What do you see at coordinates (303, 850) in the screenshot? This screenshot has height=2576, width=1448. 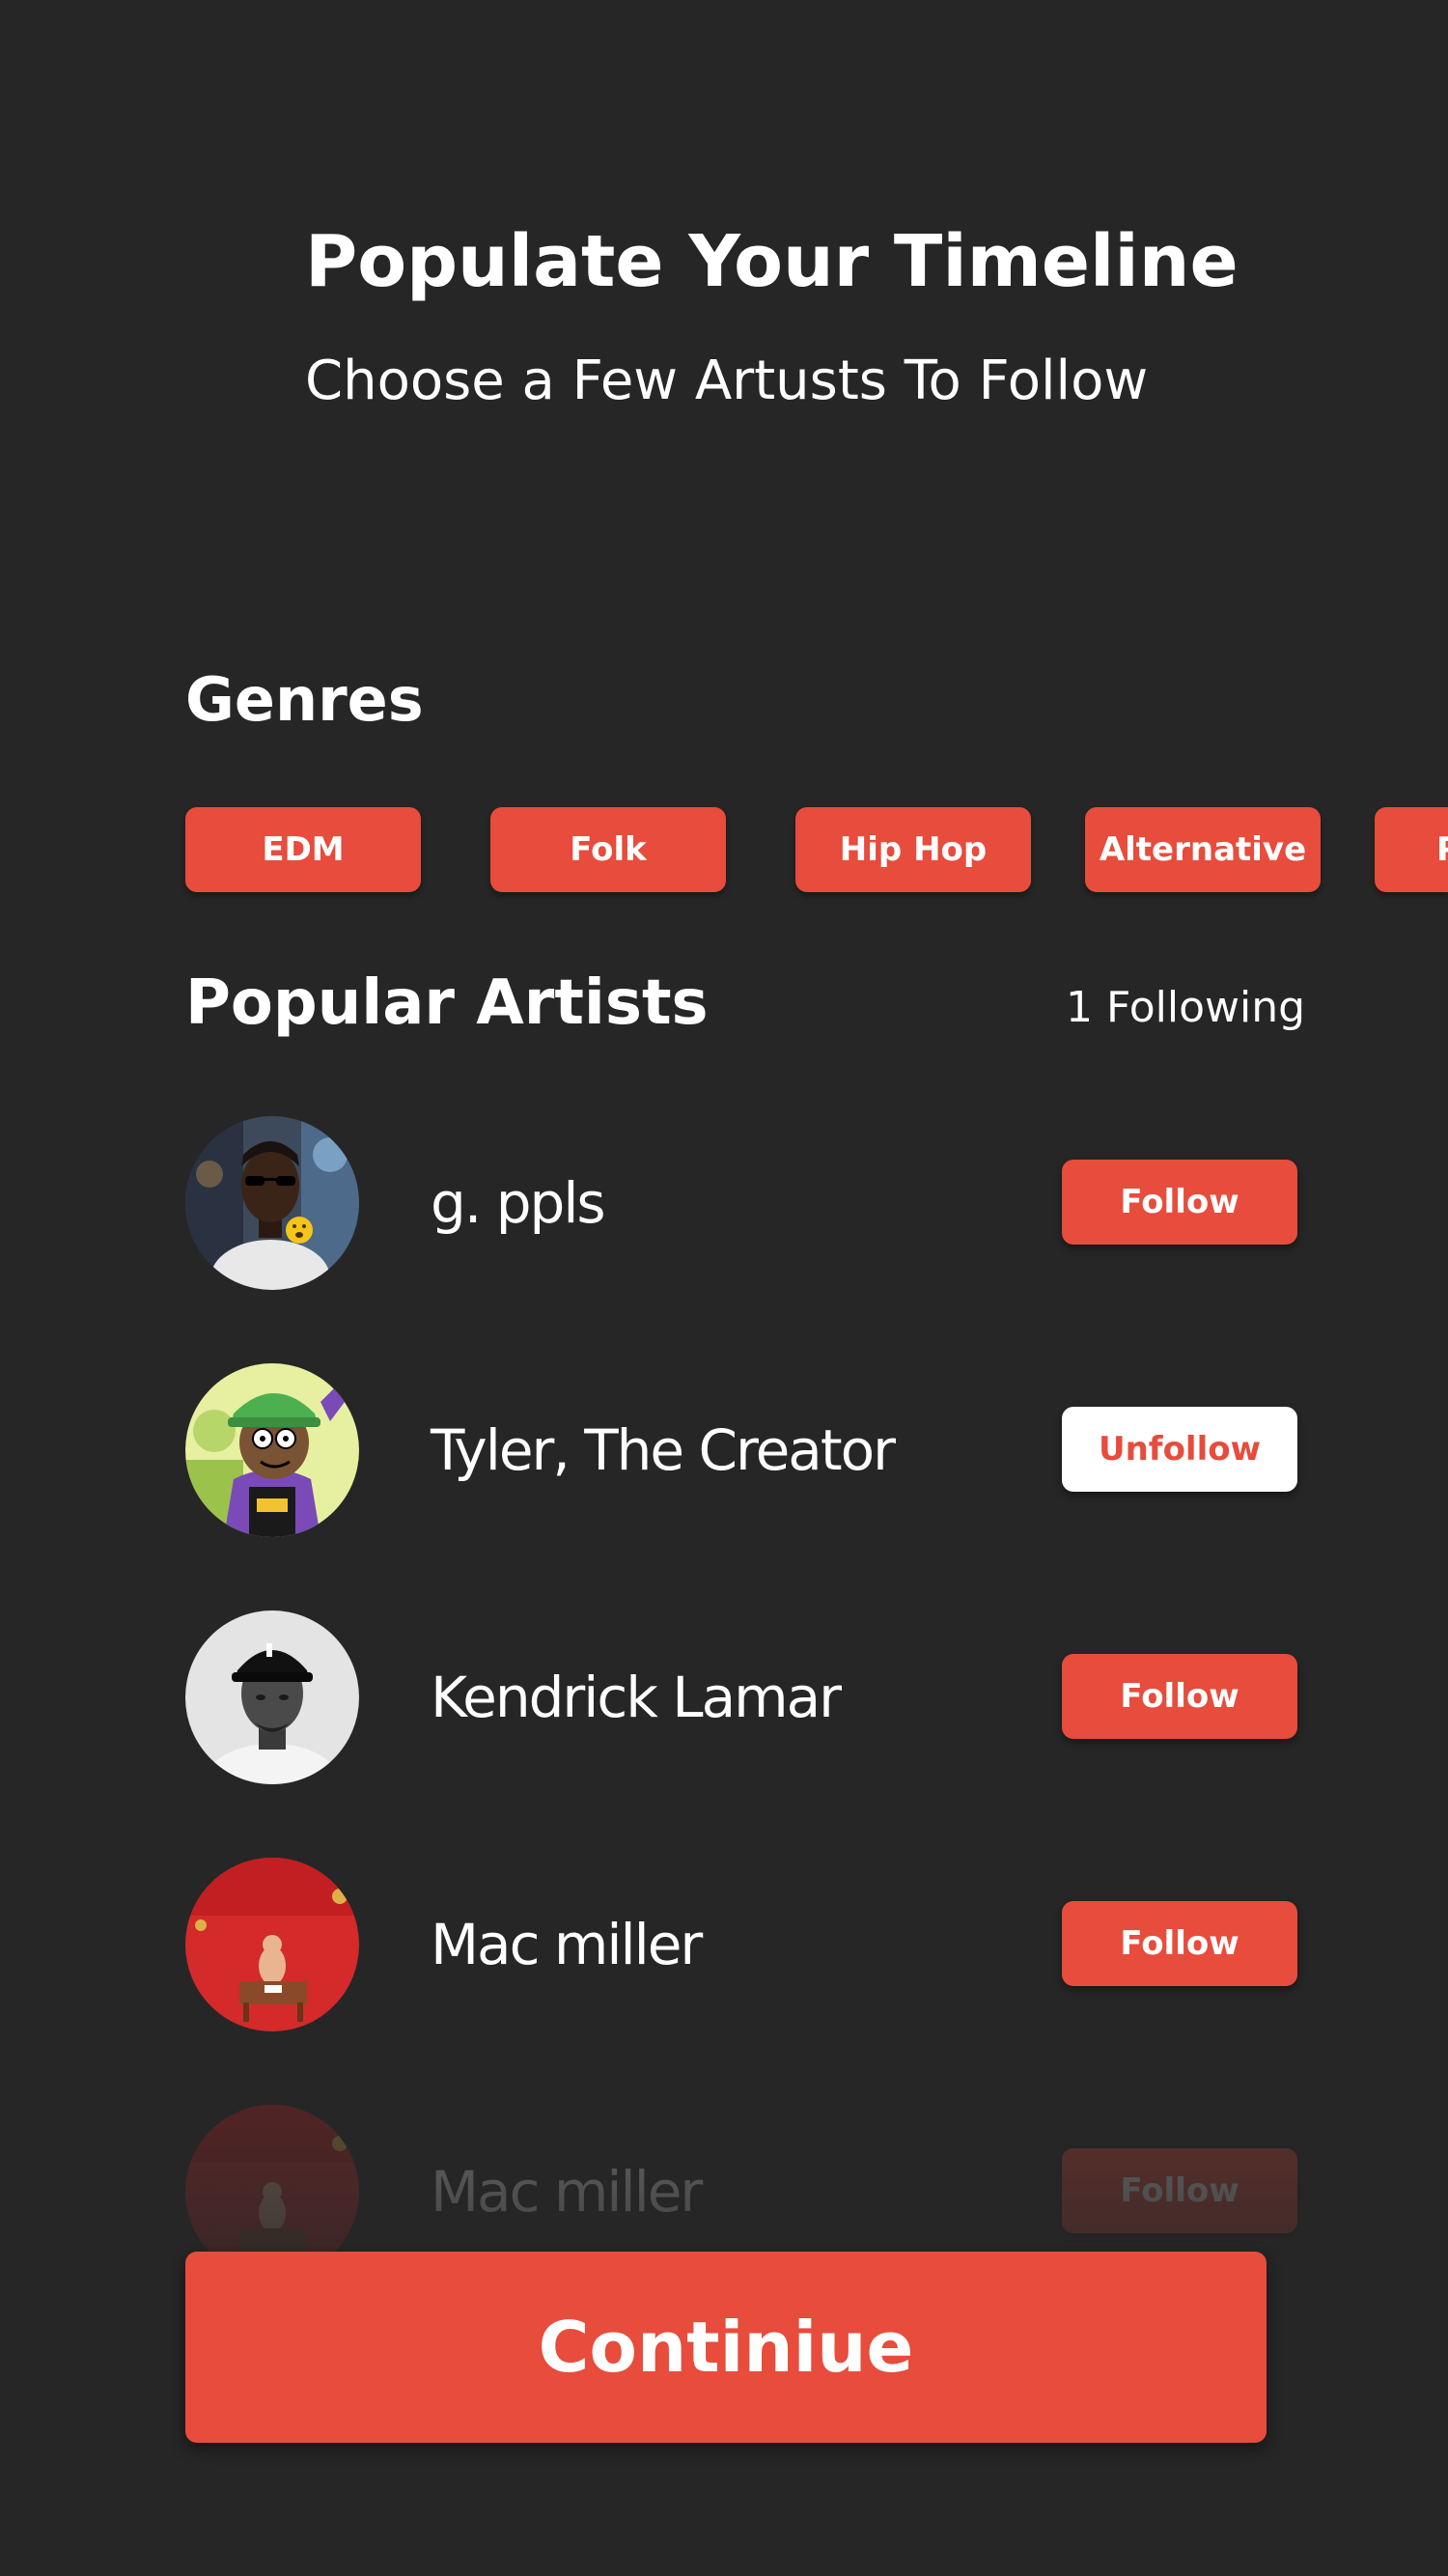 I see `genre-chip-edm: EDM` at bounding box center [303, 850].